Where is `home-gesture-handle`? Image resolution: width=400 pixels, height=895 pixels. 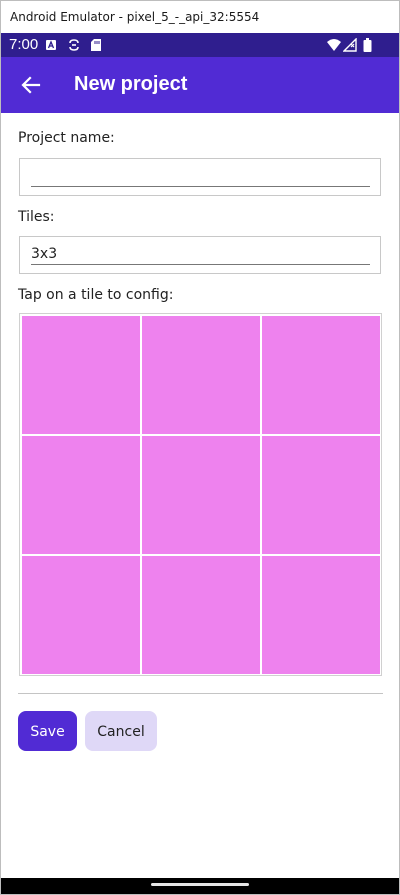
home-gesture-handle is located at coordinates (200, 884).